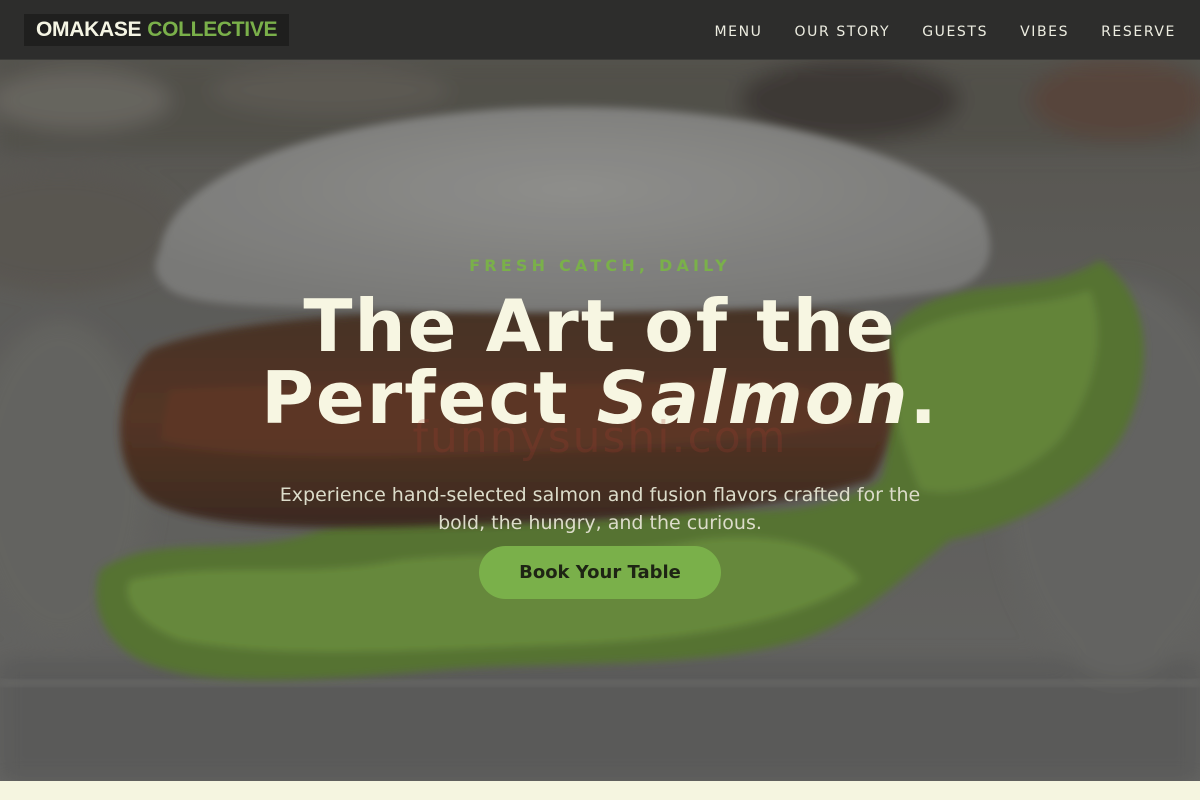 This screenshot has width=1200, height=800. Describe the element at coordinates (738, 32) in the screenshot. I see `nav-link-menu: MENU` at that location.